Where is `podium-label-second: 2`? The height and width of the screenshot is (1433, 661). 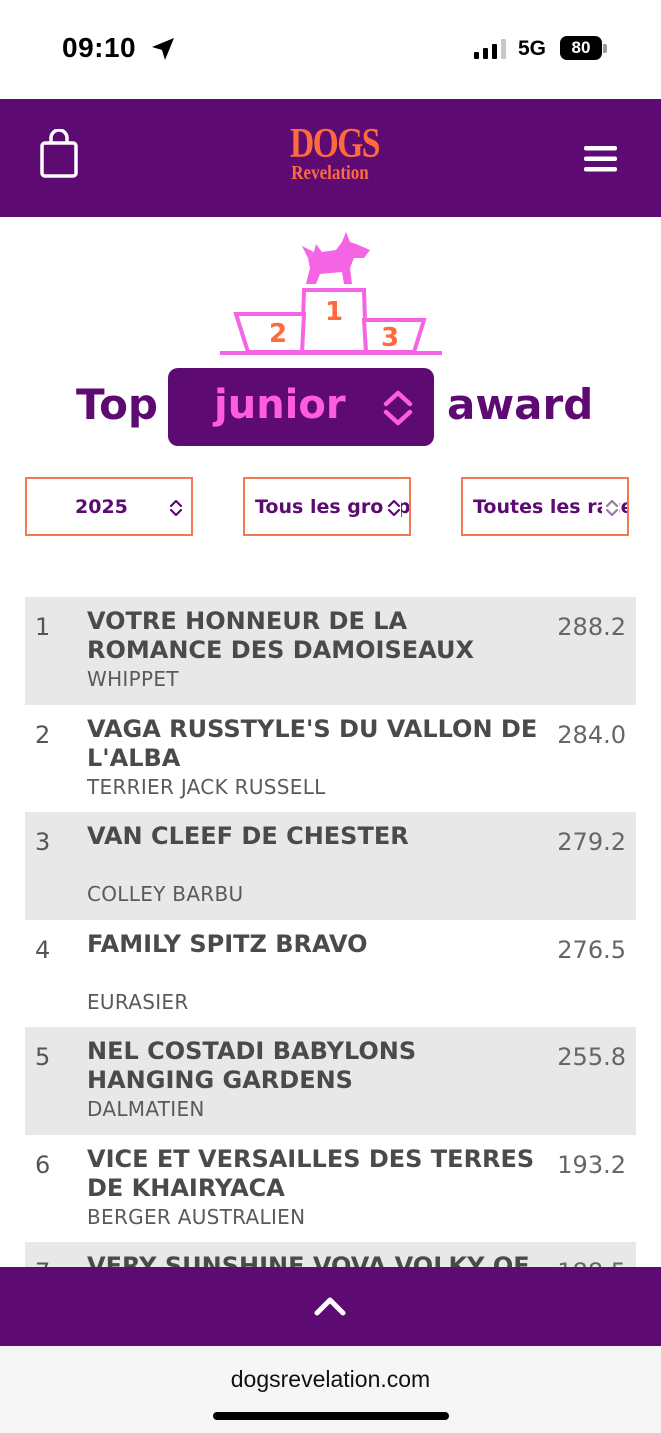 podium-label-second: 2 is located at coordinates (278, 334).